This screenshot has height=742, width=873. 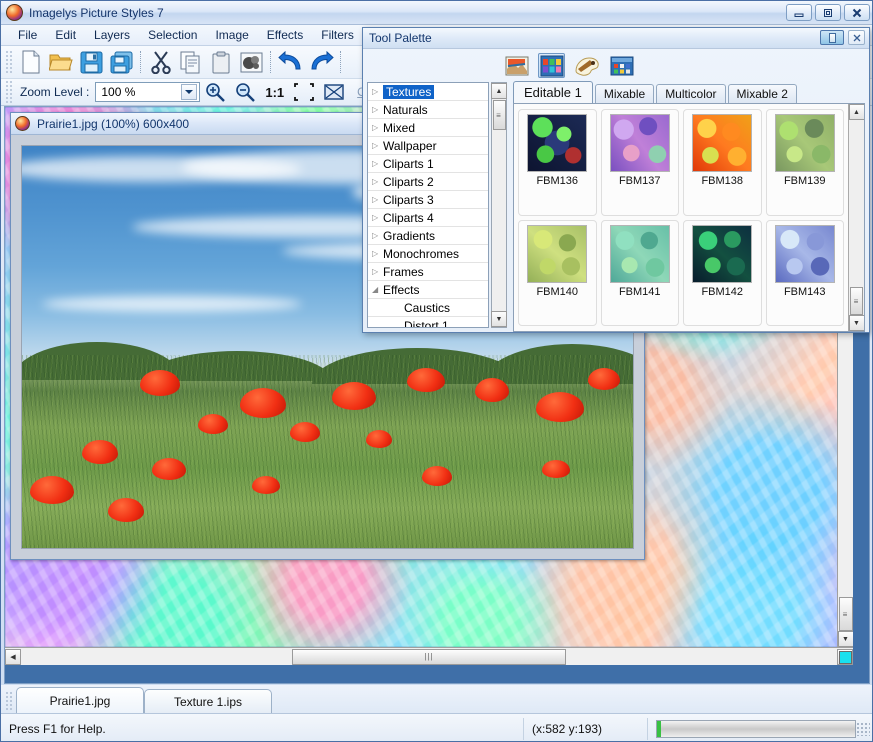 What do you see at coordinates (231, 35) in the screenshot?
I see `menu-image: Image` at bounding box center [231, 35].